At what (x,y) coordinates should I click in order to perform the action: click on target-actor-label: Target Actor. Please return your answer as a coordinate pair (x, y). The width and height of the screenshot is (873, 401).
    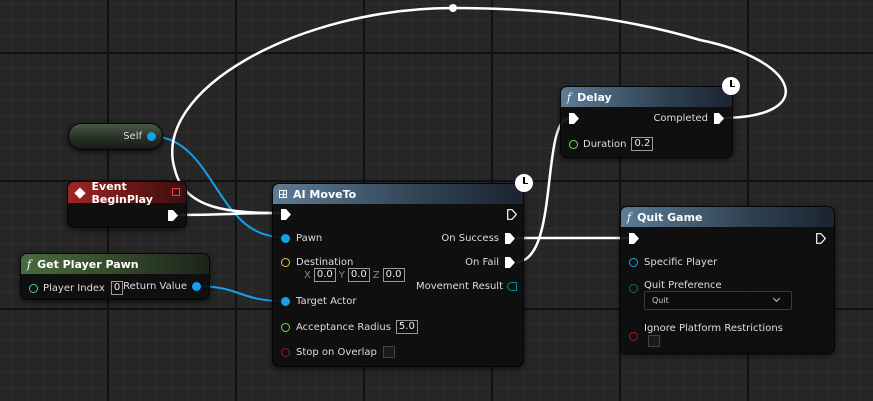
    Looking at the image, I should click on (326, 301).